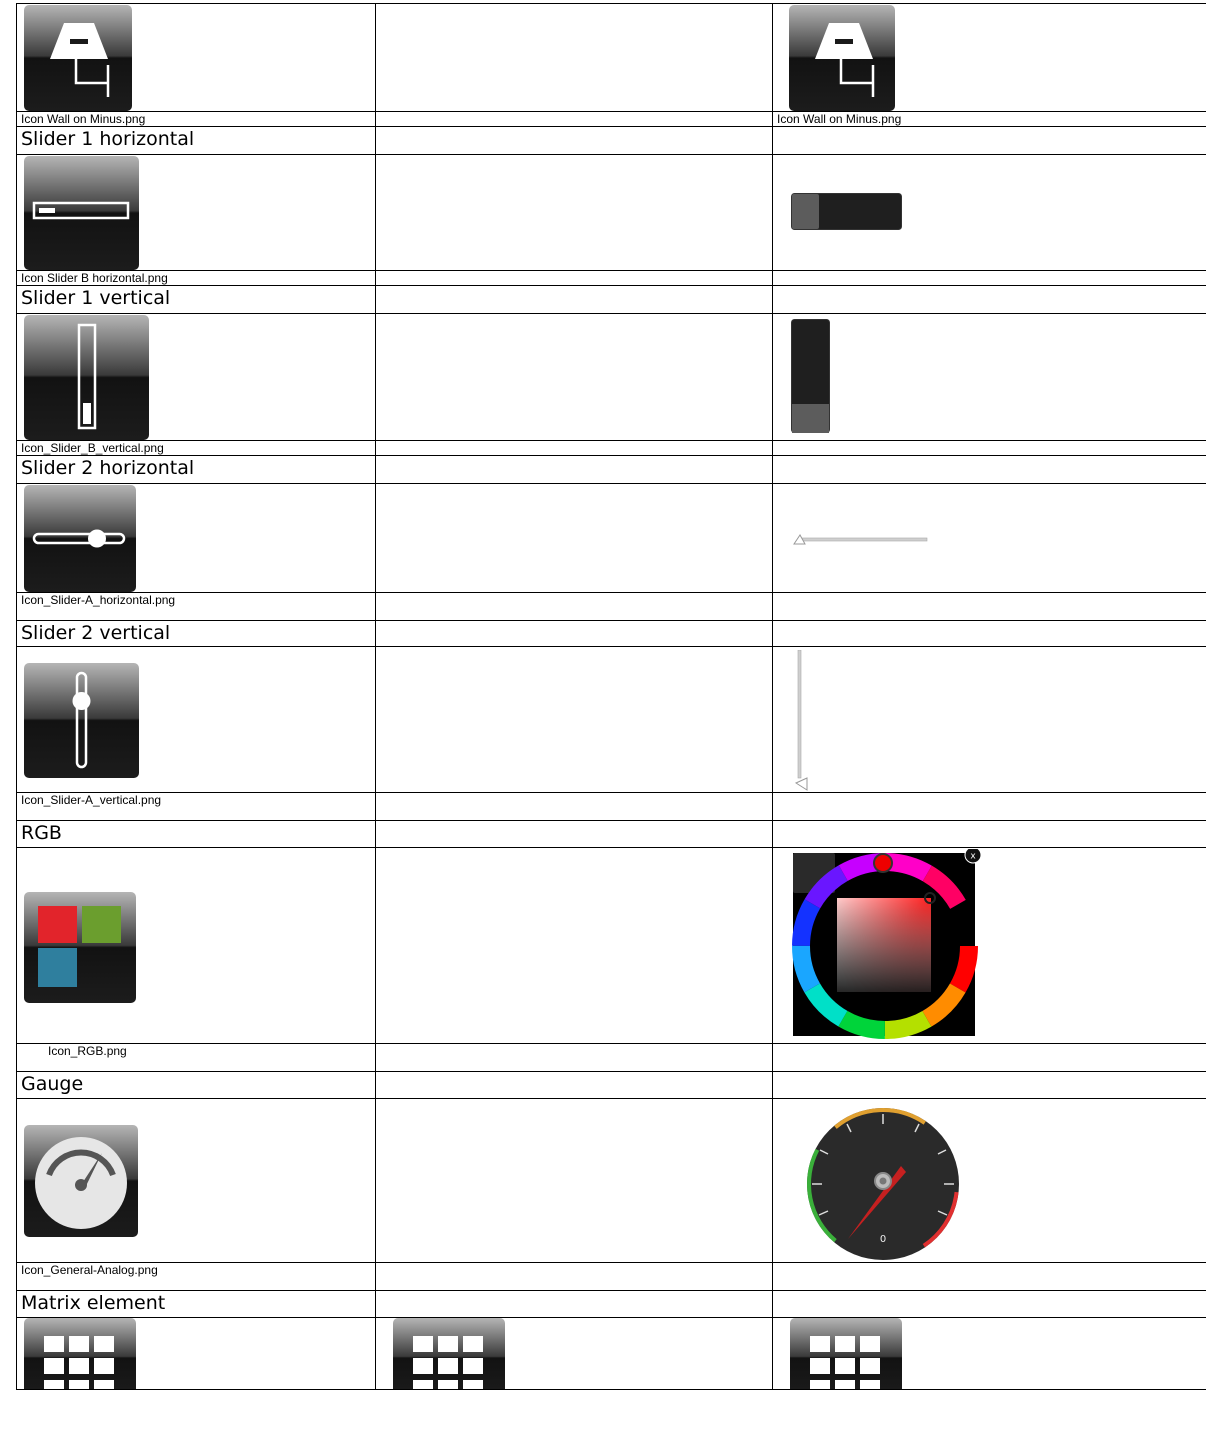  Describe the element at coordinates (196, 834) in the screenshot. I see `section-heading-cell: RGB` at that location.